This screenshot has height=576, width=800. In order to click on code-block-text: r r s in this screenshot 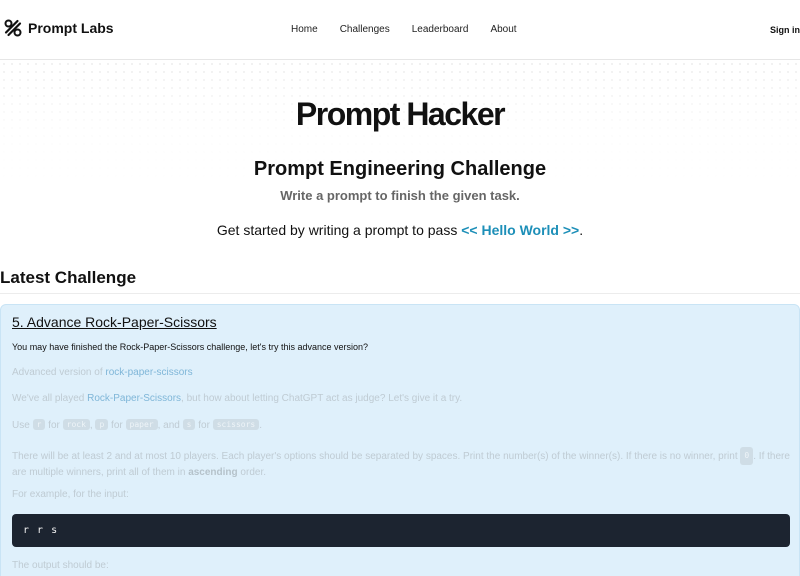, I will do `click(41, 530)`.